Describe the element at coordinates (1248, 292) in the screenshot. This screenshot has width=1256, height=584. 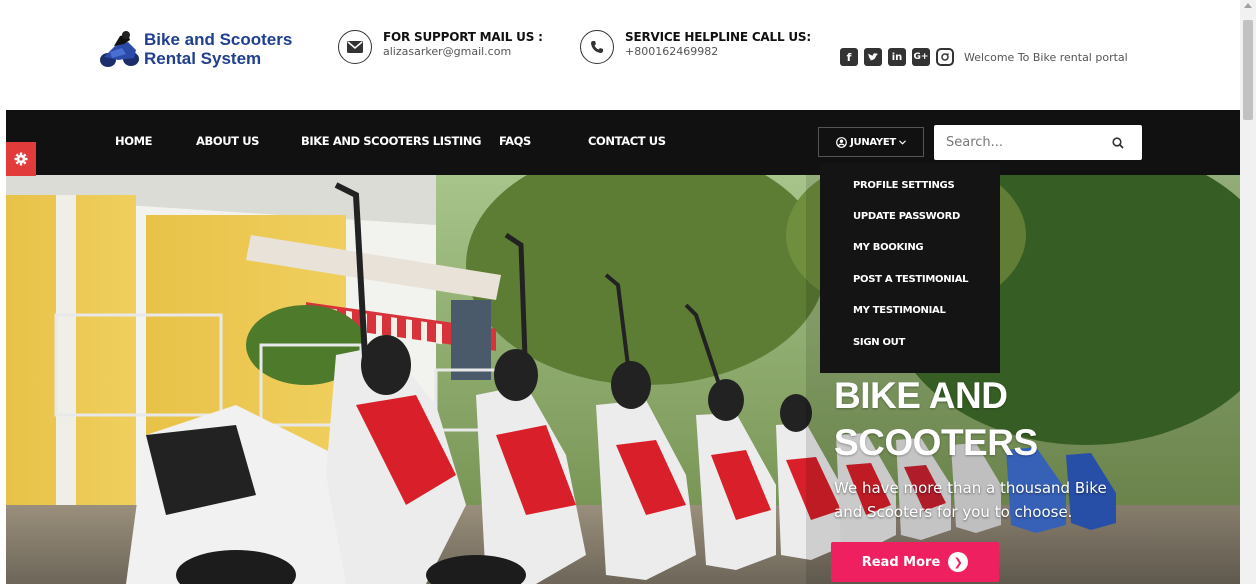
I see `vertical-scrollbar` at that location.